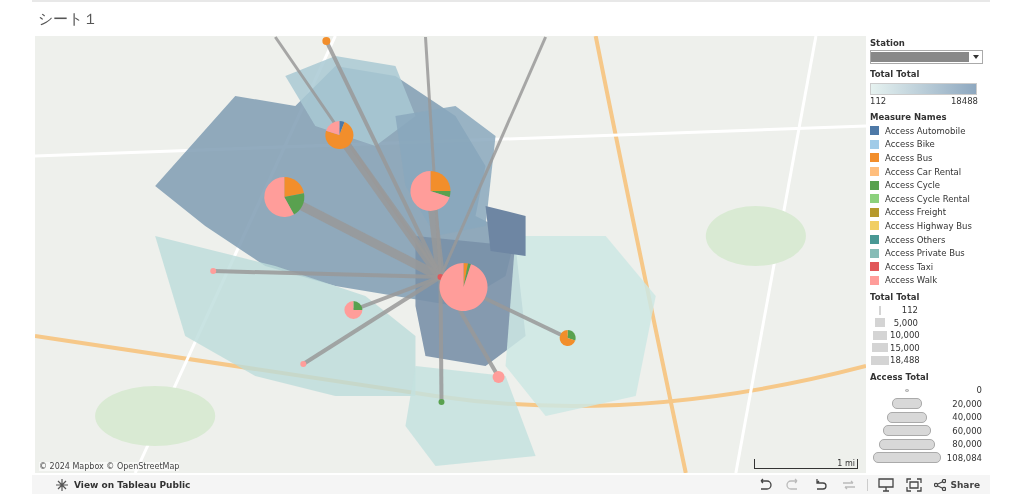 The width and height of the screenshot is (1024, 494). Describe the element at coordinates (109, 466) in the screenshot. I see `map-attribution: © 2024 Mapbox © OpenStreetMap` at that location.